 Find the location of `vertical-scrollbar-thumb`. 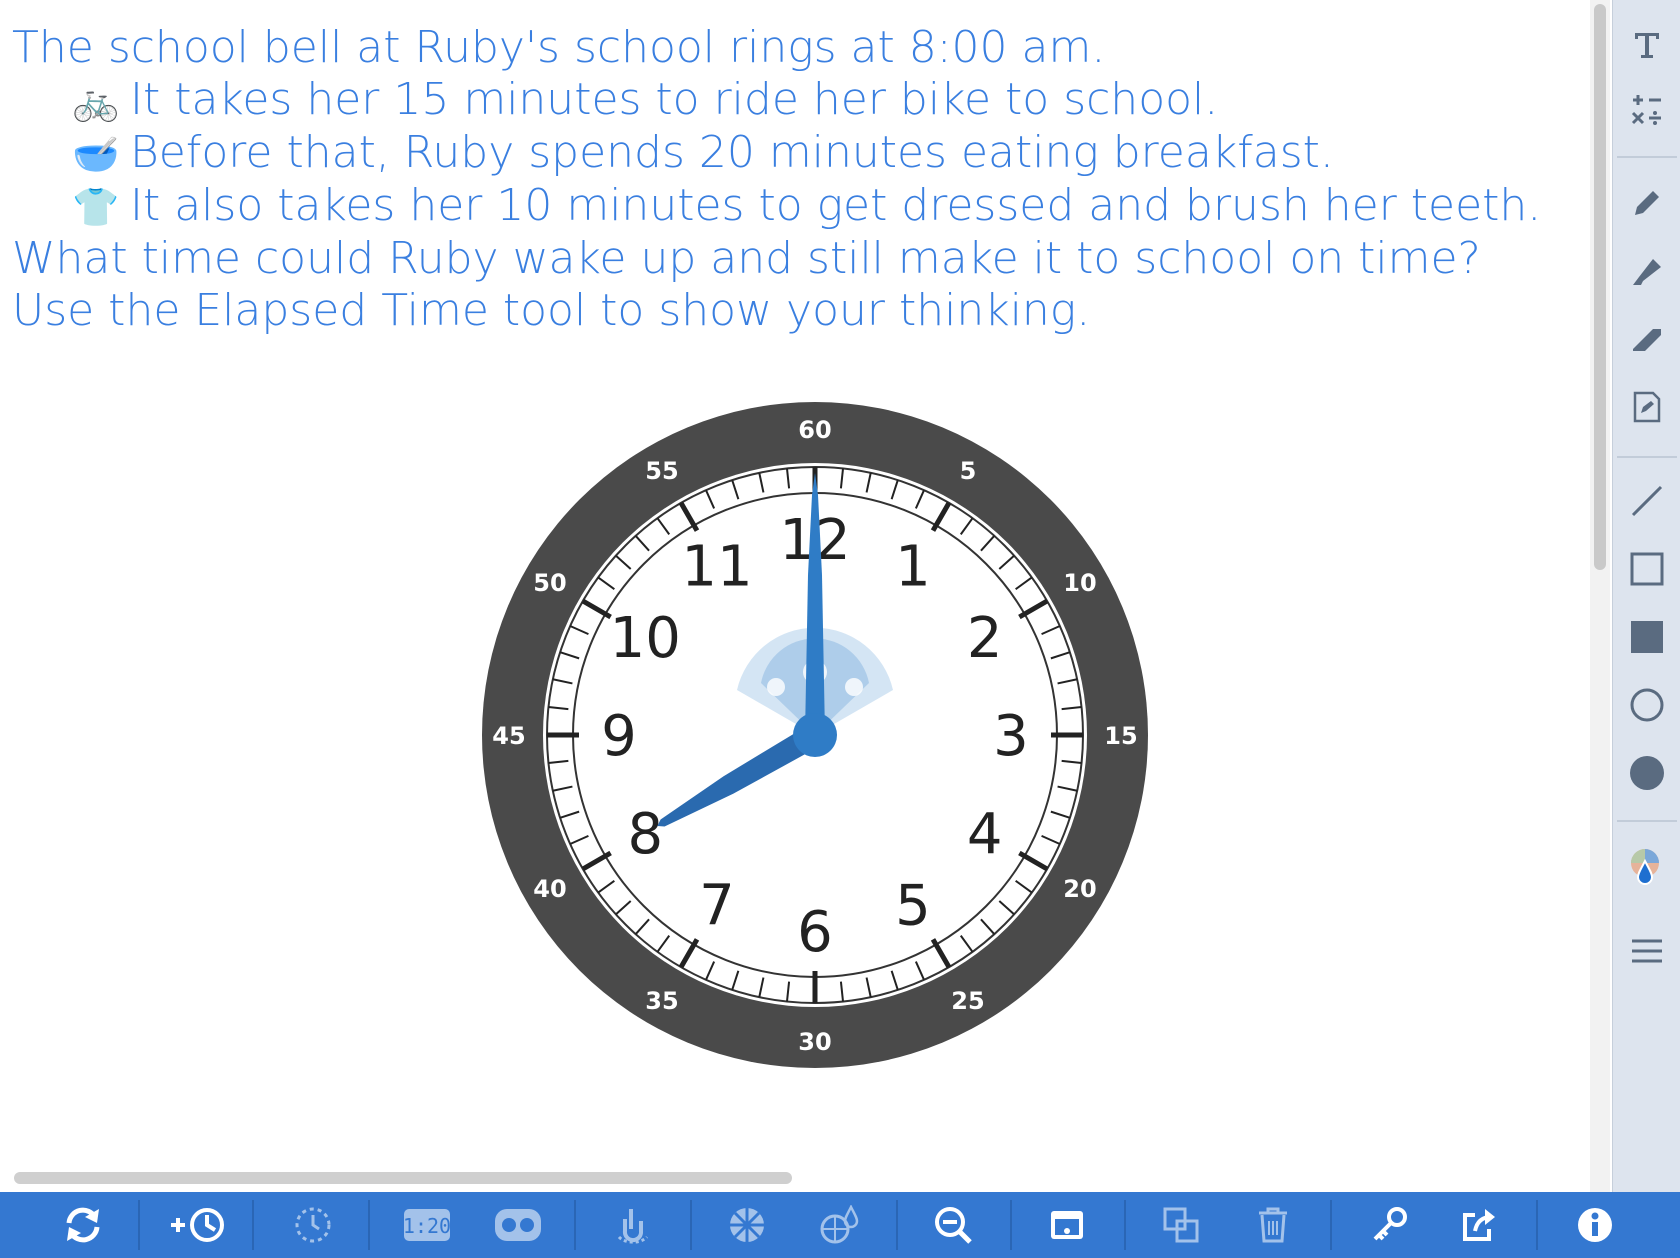

vertical-scrollbar-thumb is located at coordinates (1600, 287).